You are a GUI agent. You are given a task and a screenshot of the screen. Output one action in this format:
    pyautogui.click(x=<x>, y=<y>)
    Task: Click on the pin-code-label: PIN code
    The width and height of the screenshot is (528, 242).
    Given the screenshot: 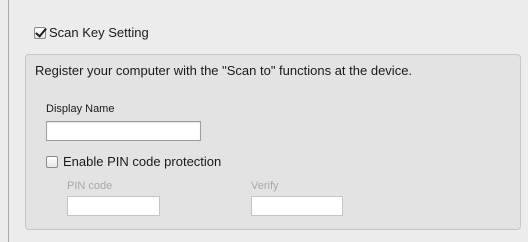 What is the action you would take?
    pyautogui.click(x=90, y=186)
    